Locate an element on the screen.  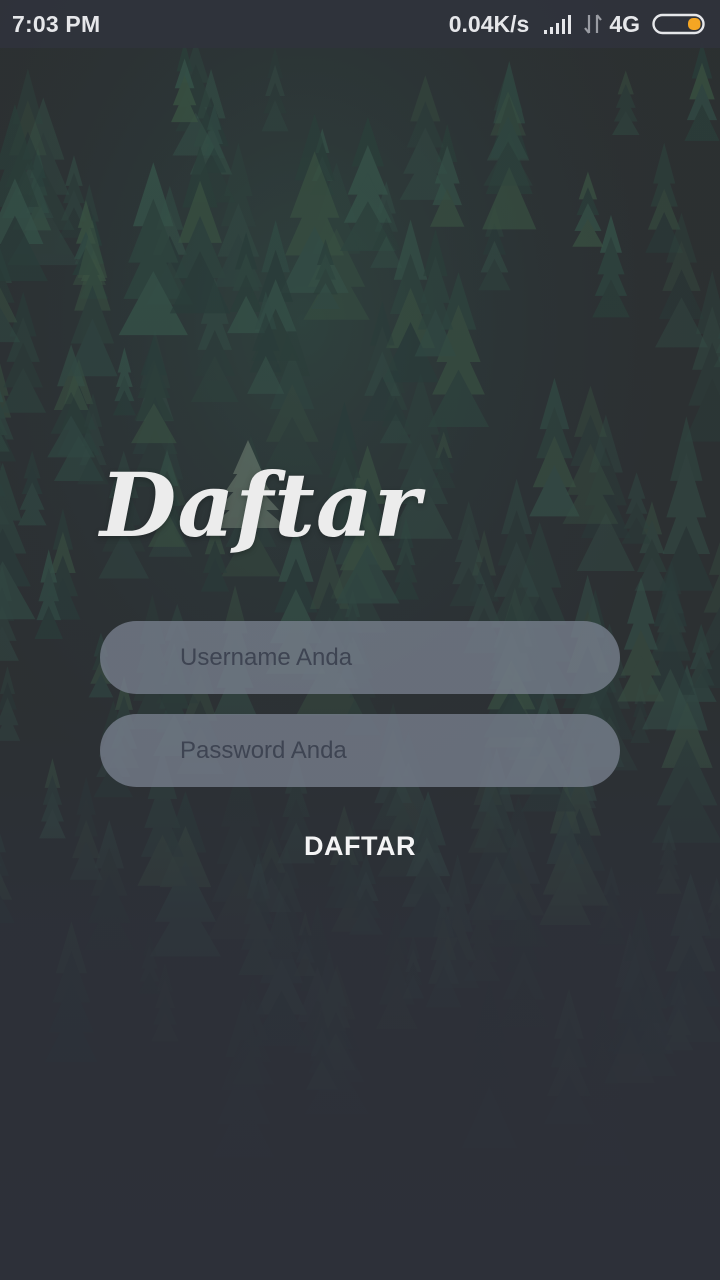
battery-icon is located at coordinates (678, 24).